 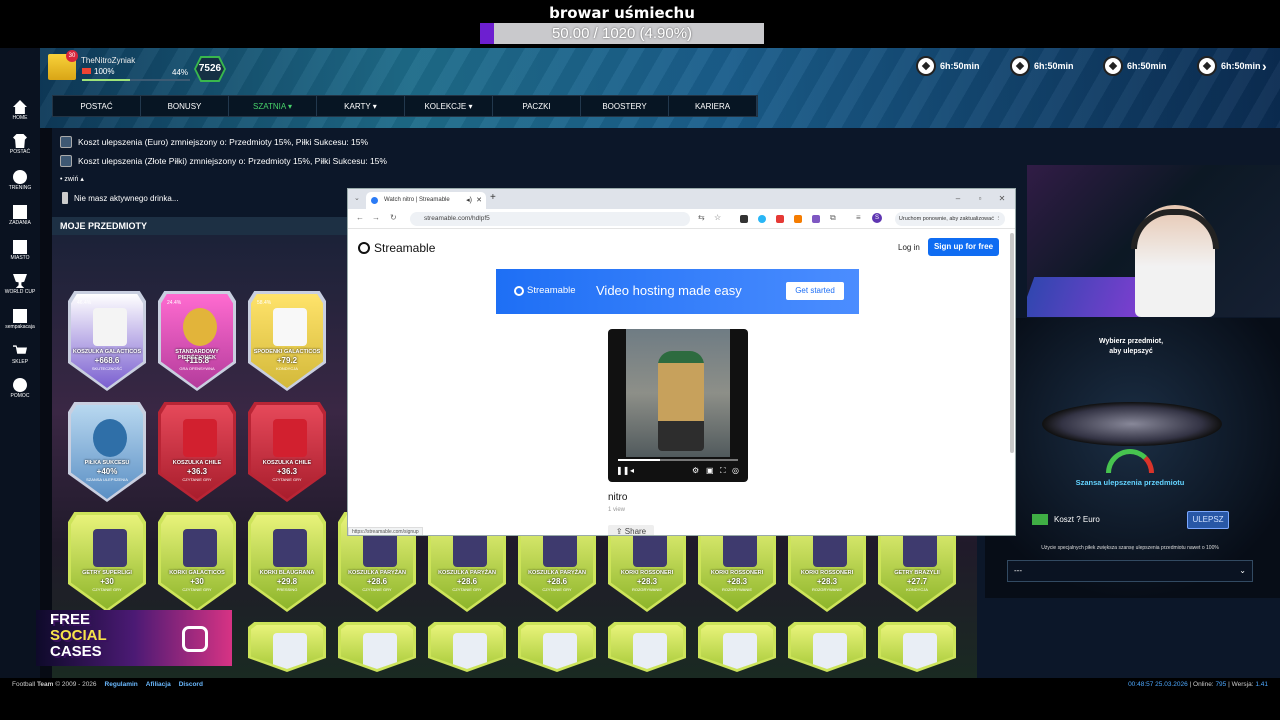 What do you see at coordinates (20, 215) in the screenshot?
I see `sidebar-item-zadania: ZADANIA` at bounding box center [20, 215].